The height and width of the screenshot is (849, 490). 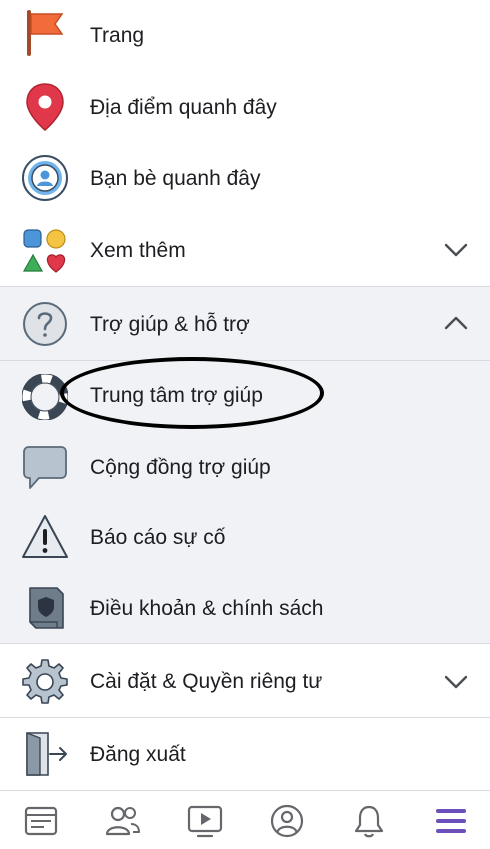 I want to click on notifications-icon, so click(x=369, y=821).